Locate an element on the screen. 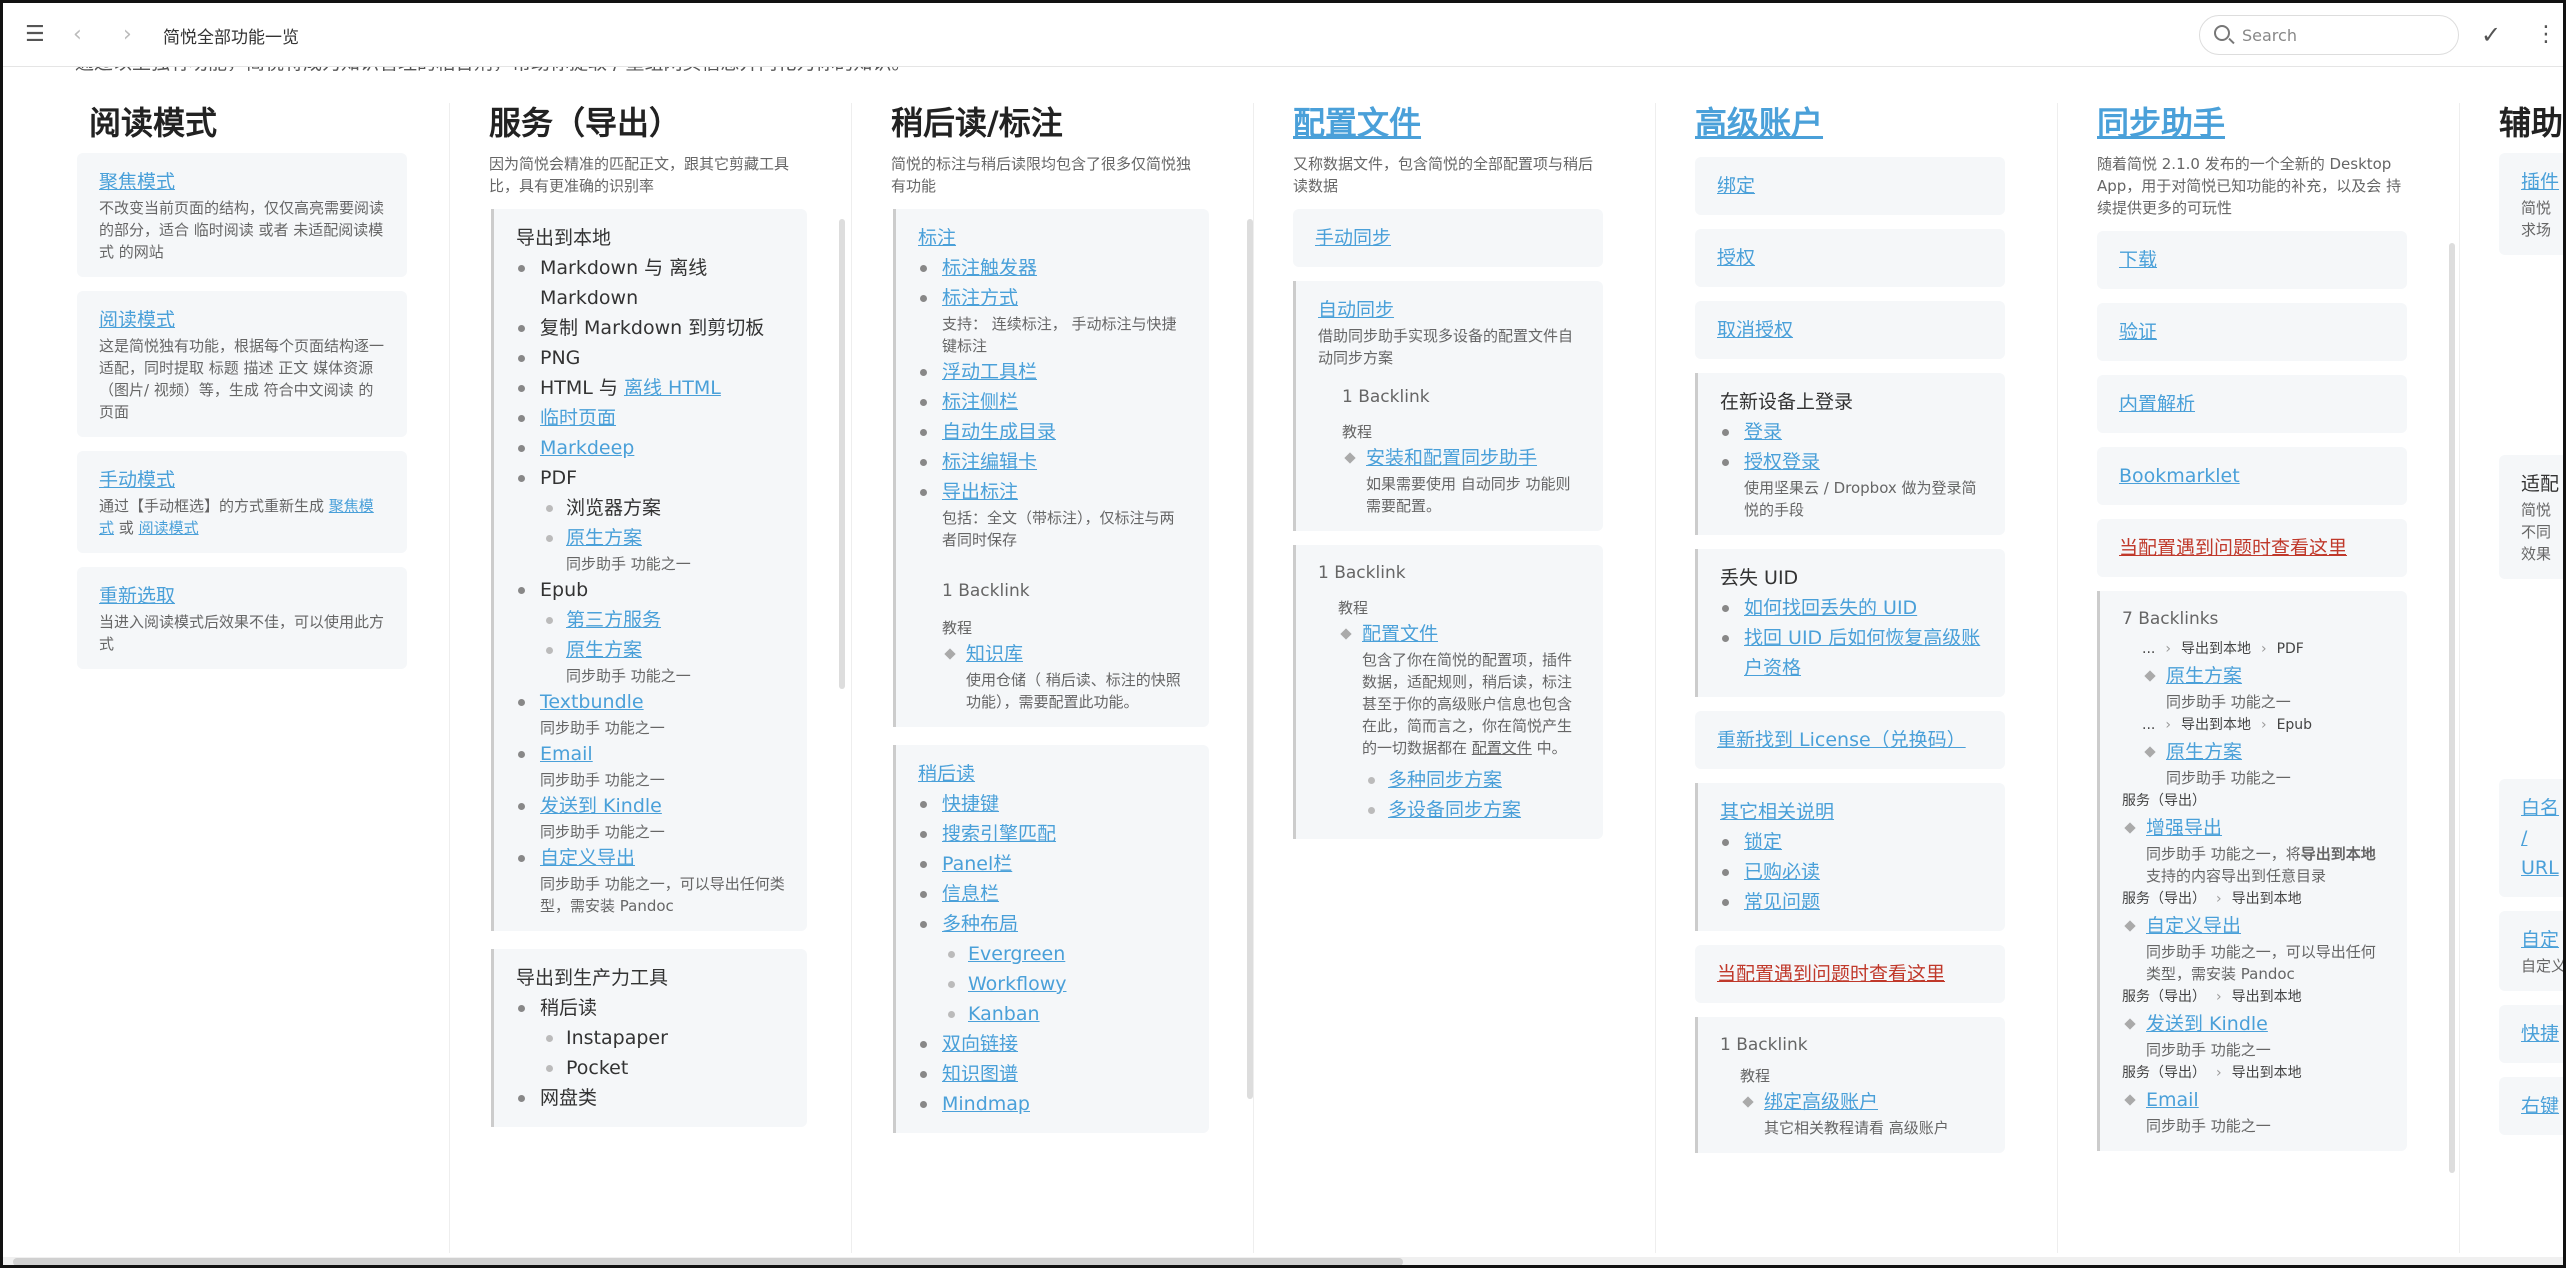 The image size is (2566, 1268). link: Panel栏 is located at coordinates (977, 864).